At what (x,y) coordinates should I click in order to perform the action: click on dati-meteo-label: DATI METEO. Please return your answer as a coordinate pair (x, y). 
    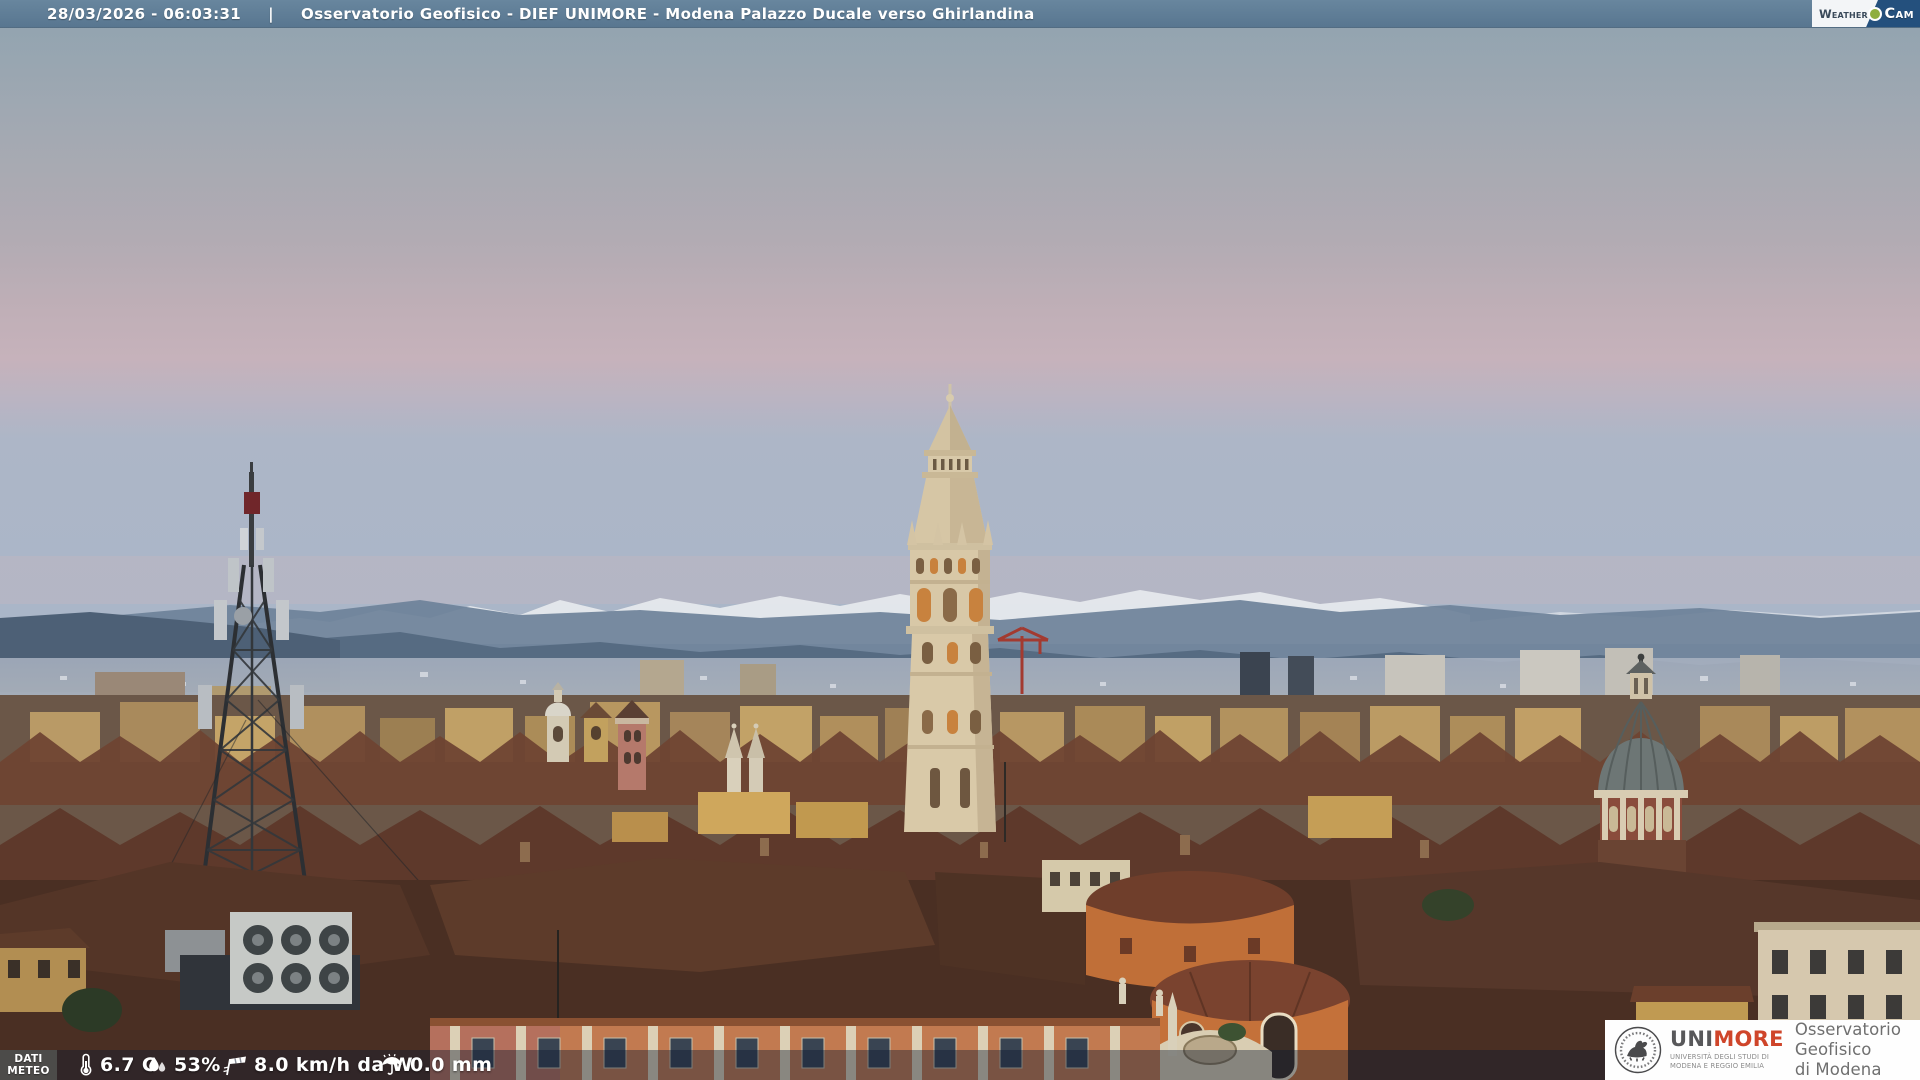
    Looking at the image, I should click on (28, 1065).